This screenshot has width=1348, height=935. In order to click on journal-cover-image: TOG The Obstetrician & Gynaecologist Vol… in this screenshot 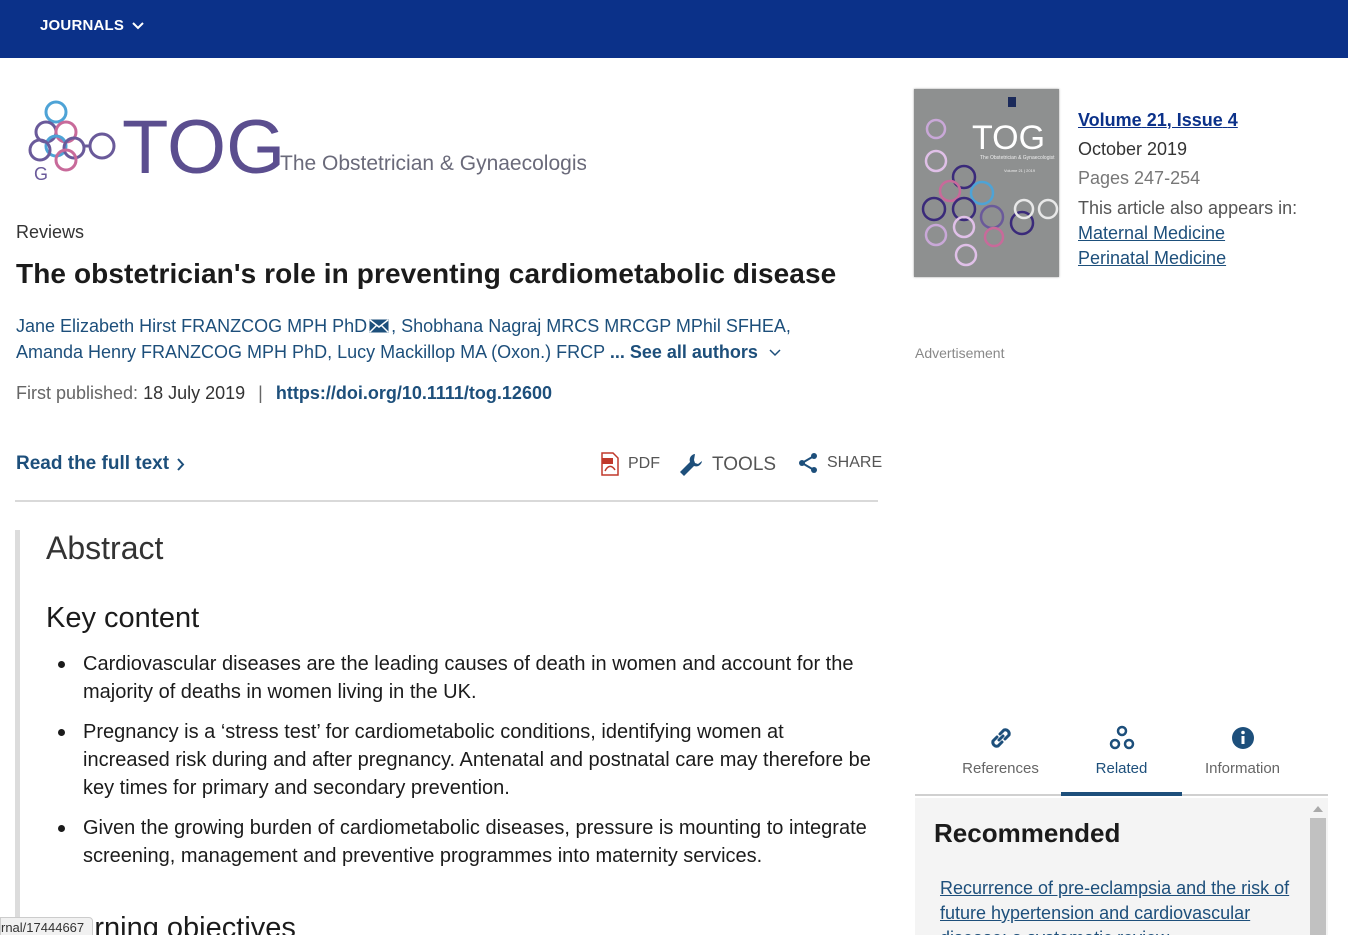, I will do `click(986, 183)`.